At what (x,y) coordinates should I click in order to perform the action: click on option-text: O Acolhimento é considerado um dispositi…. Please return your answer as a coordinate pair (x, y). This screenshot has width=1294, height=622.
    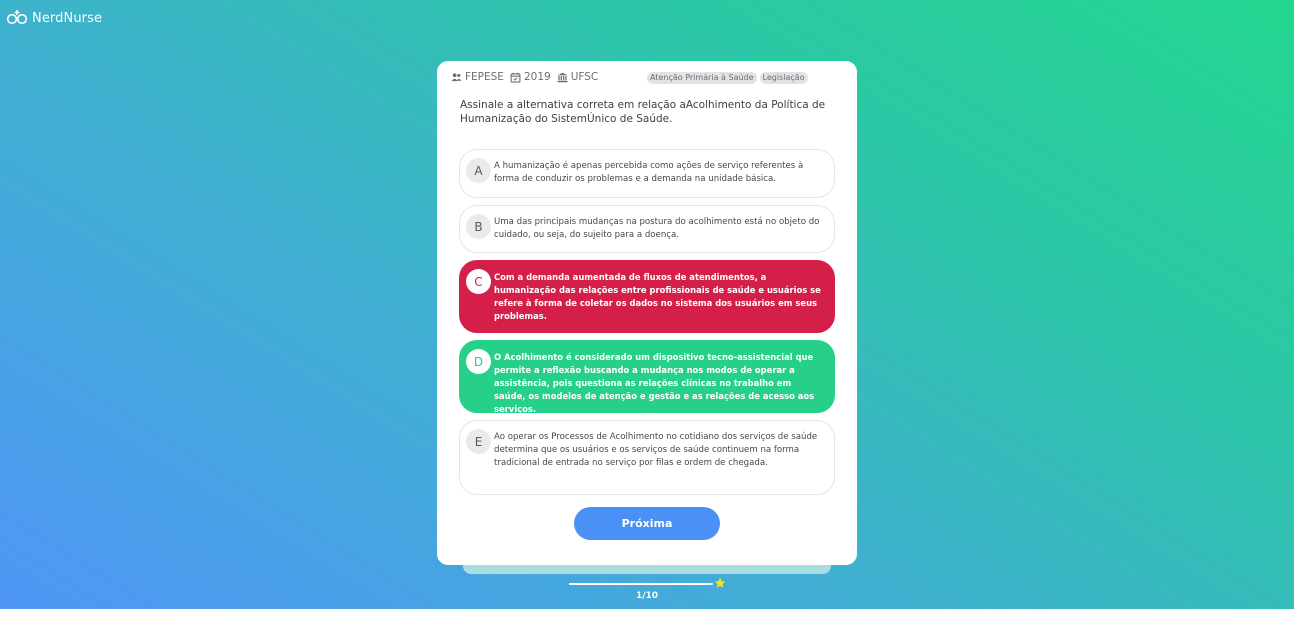
    Looking at the image, I should click on (654, 383).